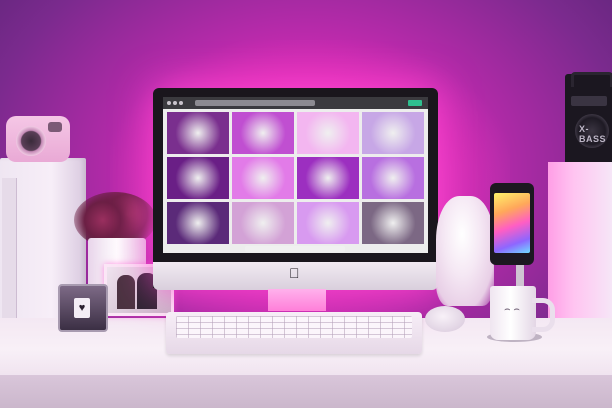 The image size is (612, 408). I want to click on imac-stand, so click(297, 300).